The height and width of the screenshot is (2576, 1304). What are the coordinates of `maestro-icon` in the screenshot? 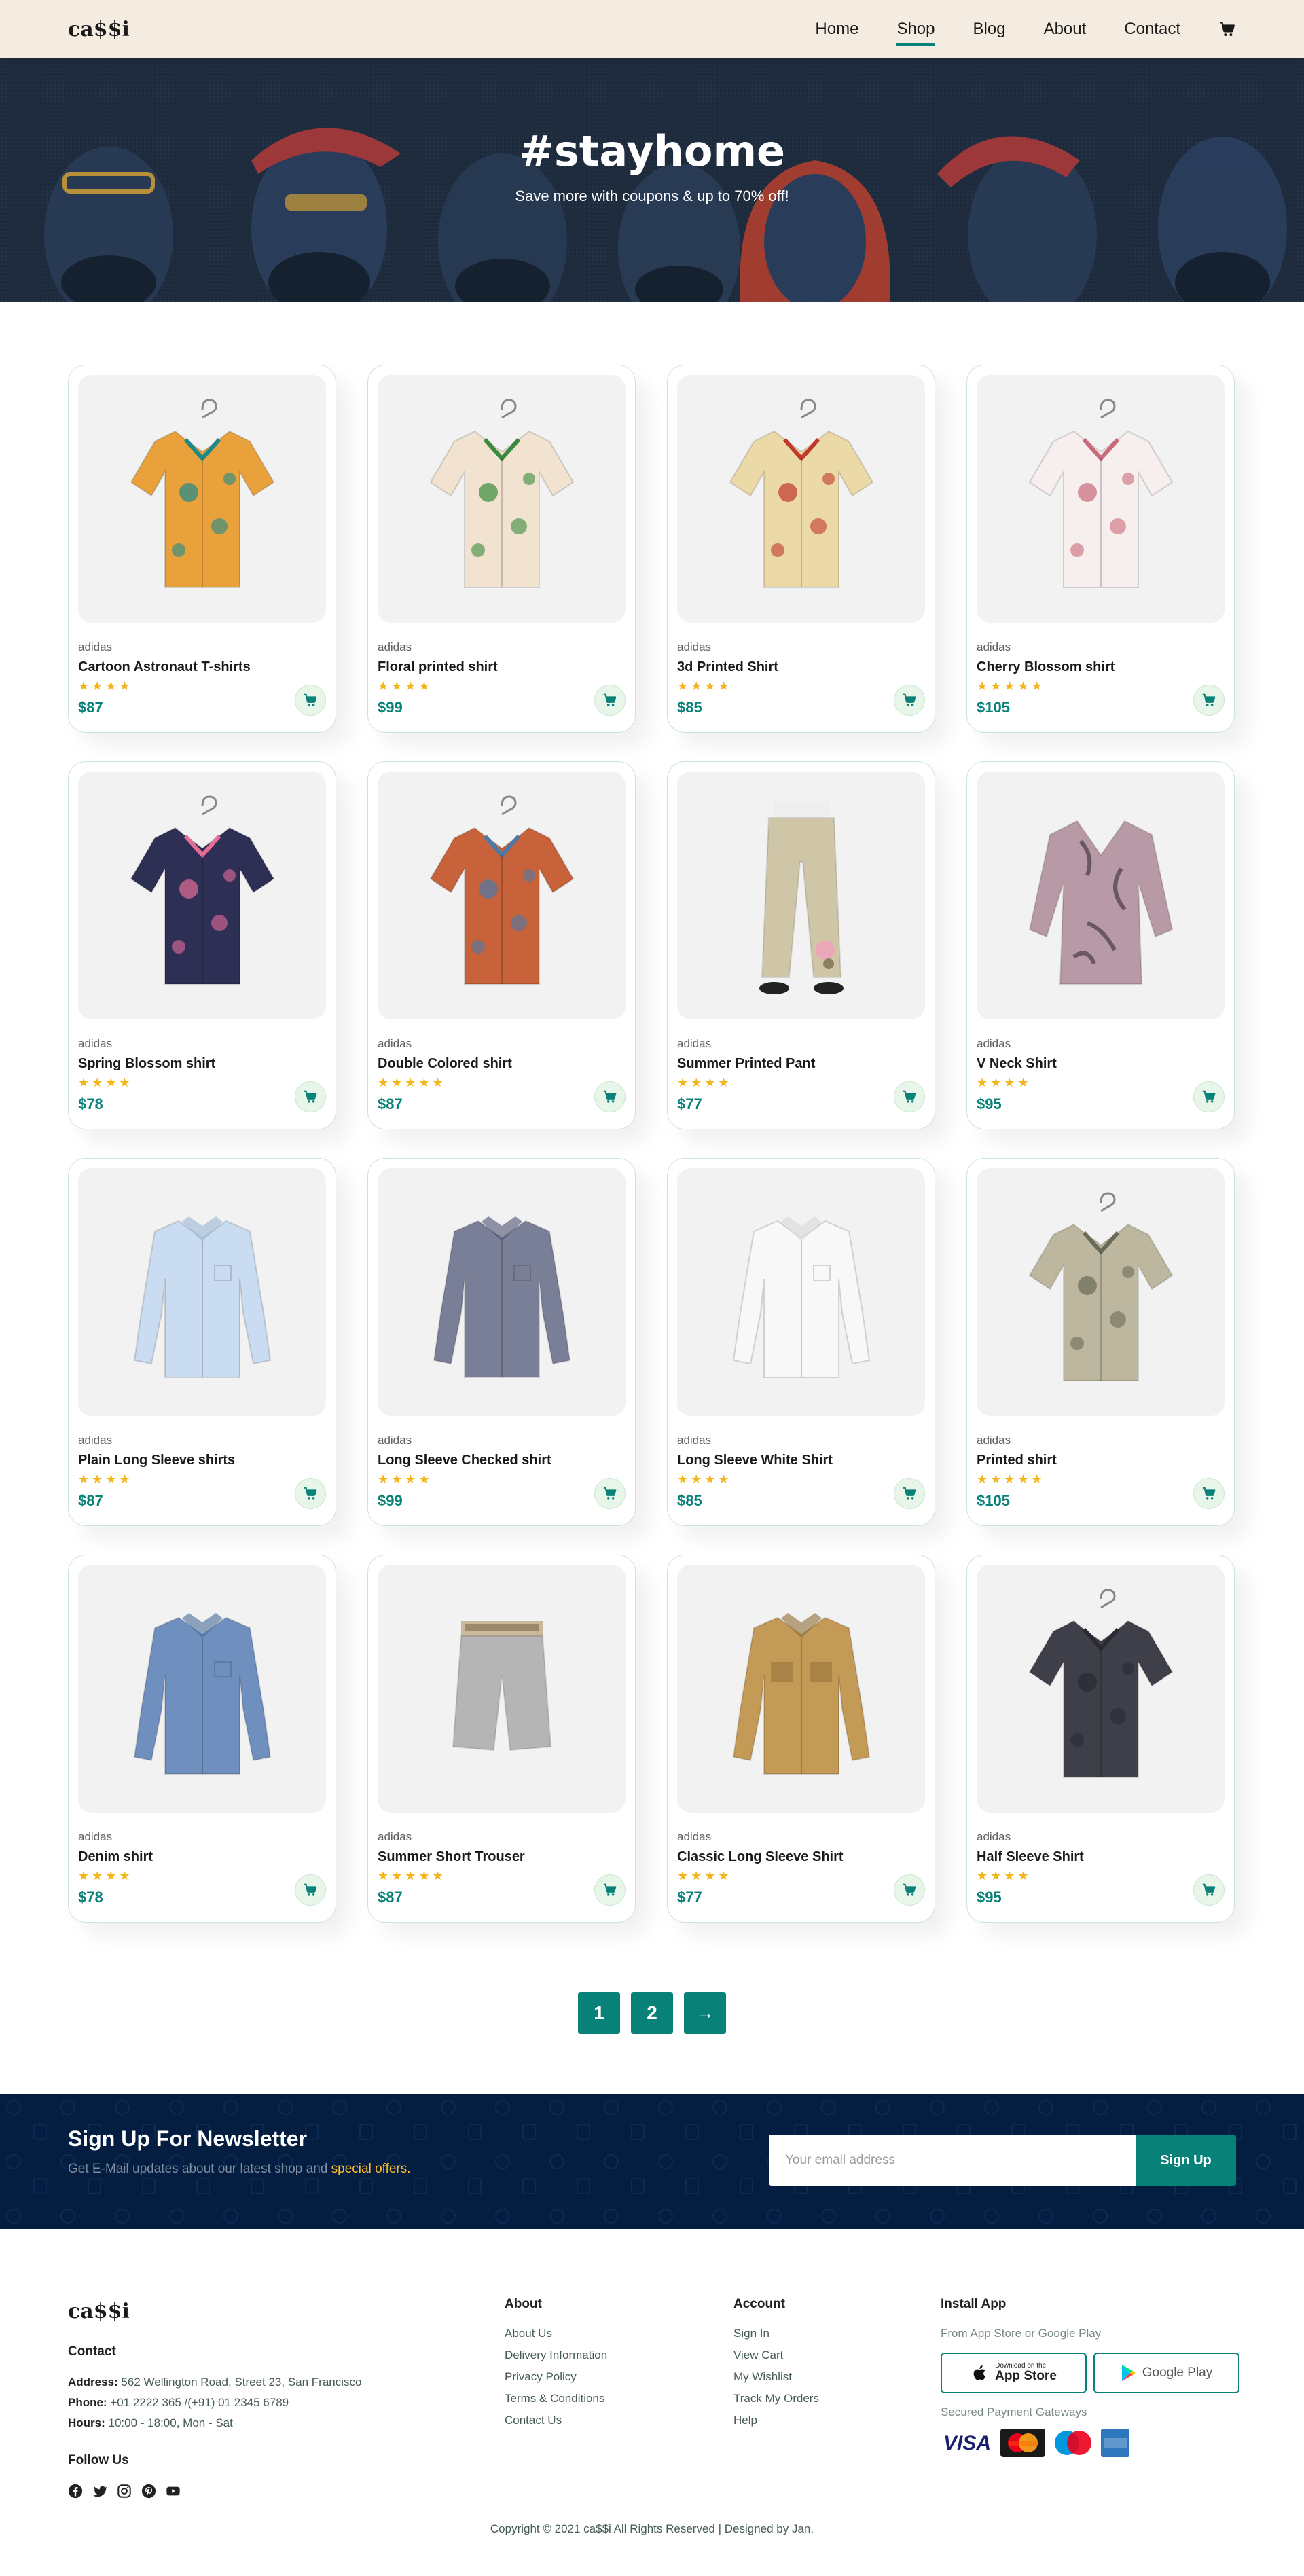 It's located at (1073, 2443).